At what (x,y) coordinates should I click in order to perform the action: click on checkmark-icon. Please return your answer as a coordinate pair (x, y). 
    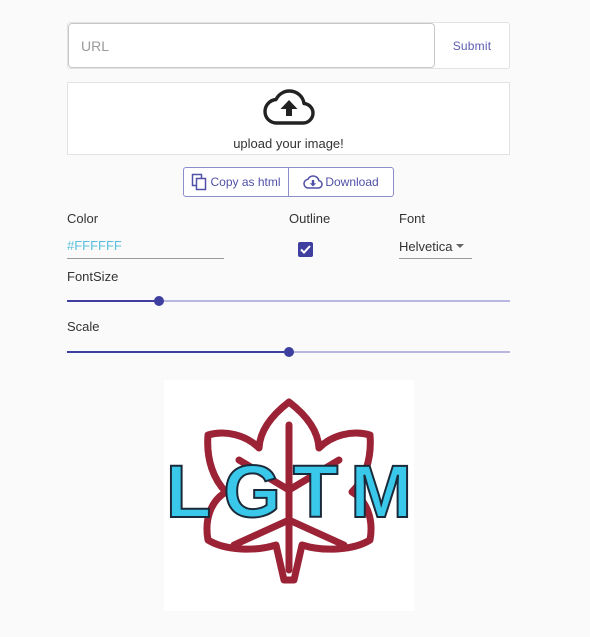
    Looking at the image, I should click on (305, 249).